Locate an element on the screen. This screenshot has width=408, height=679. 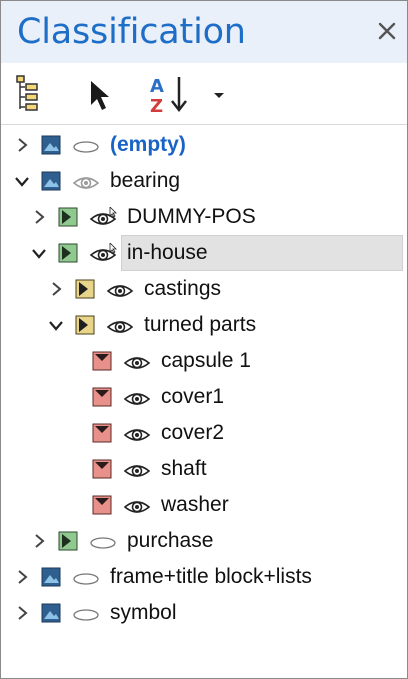
tree-item: purchase is located at coordinates (204, 541).